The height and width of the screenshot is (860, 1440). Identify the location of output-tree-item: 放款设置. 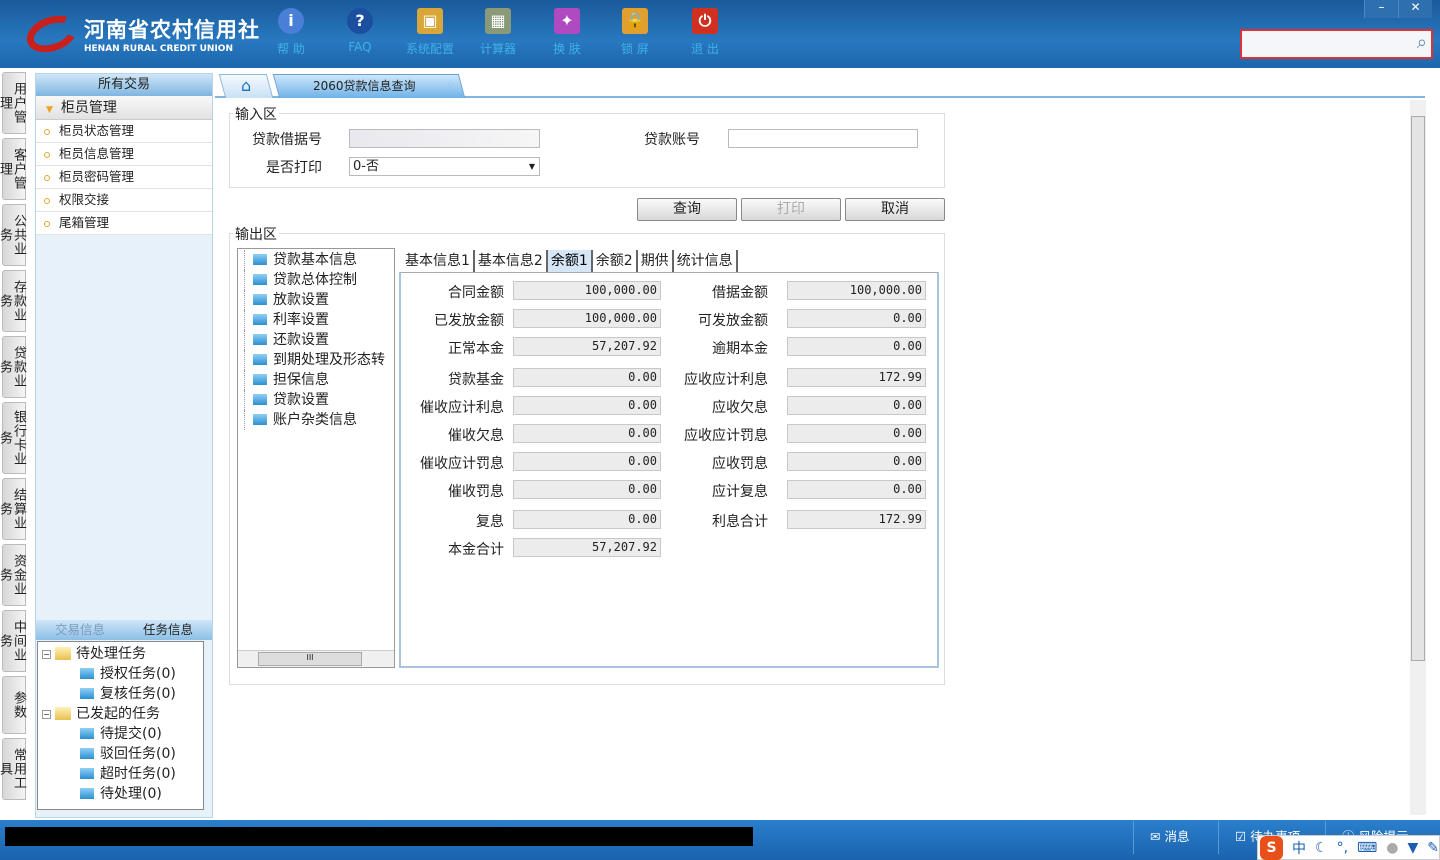
(316, 300).